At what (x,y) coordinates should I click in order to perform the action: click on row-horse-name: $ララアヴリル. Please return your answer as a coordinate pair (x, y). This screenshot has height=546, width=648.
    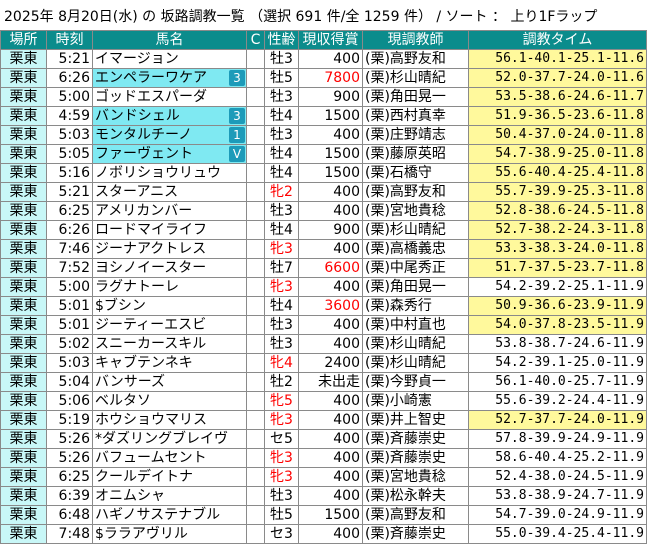
    Looking at the image, I should click on (169, 534).